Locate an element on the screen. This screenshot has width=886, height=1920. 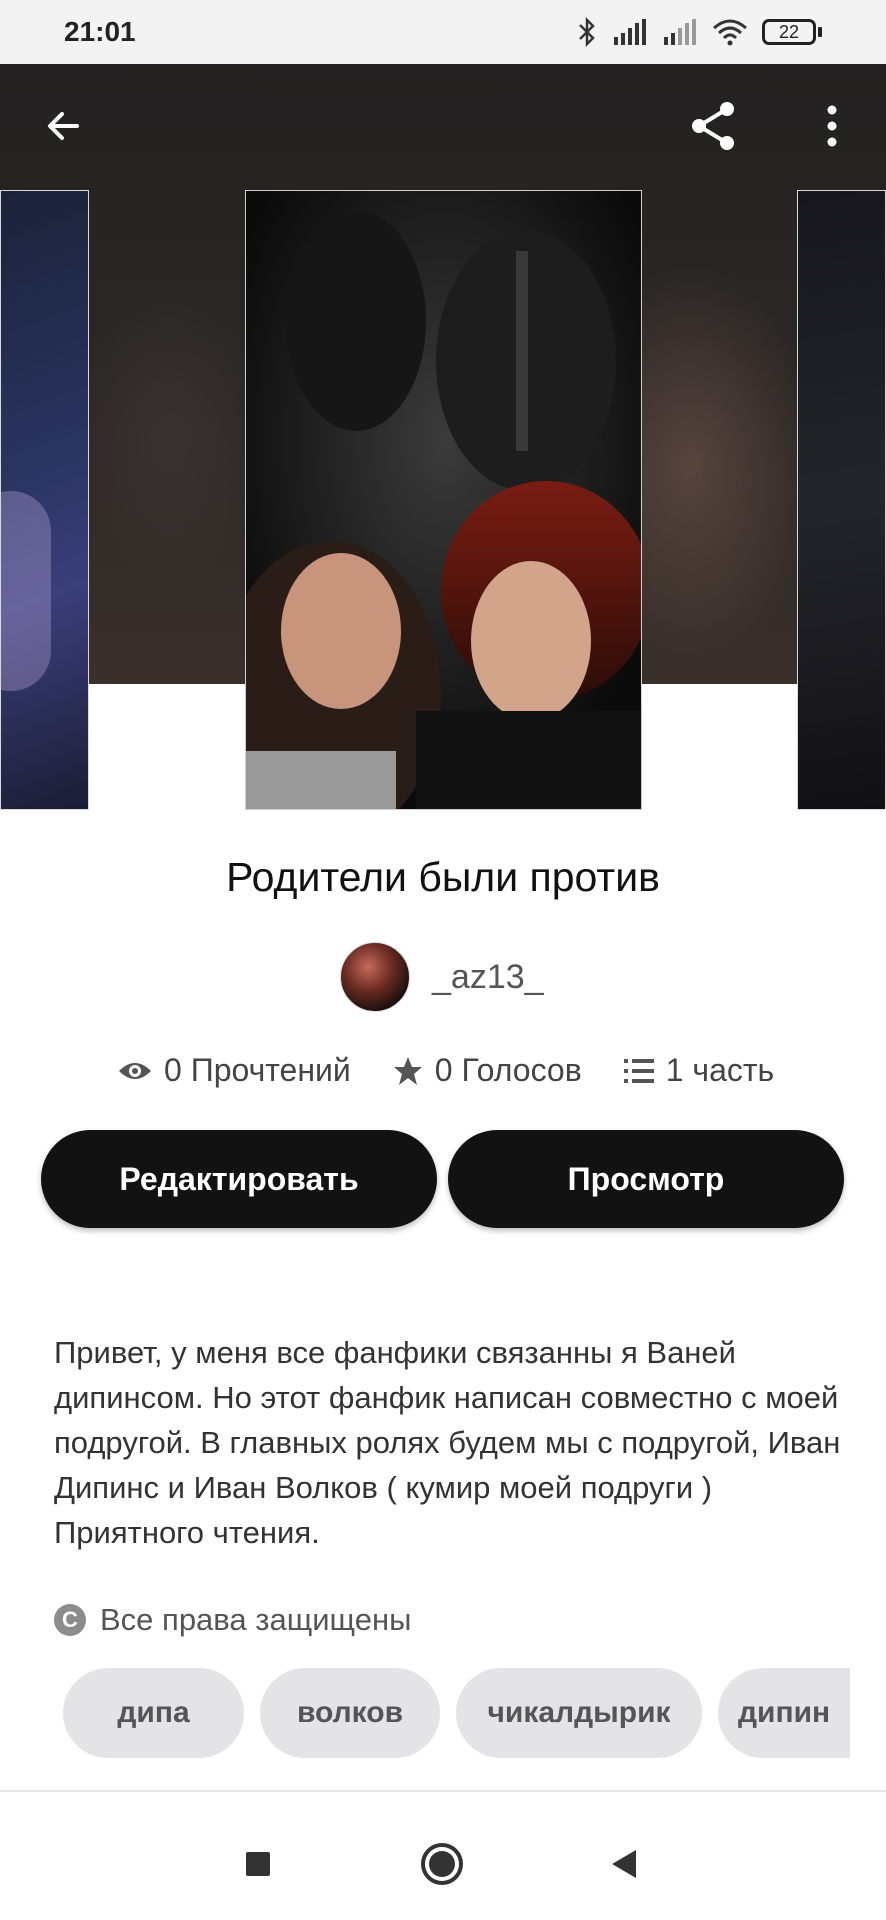
cover-image is located at coordinates (443, 500).